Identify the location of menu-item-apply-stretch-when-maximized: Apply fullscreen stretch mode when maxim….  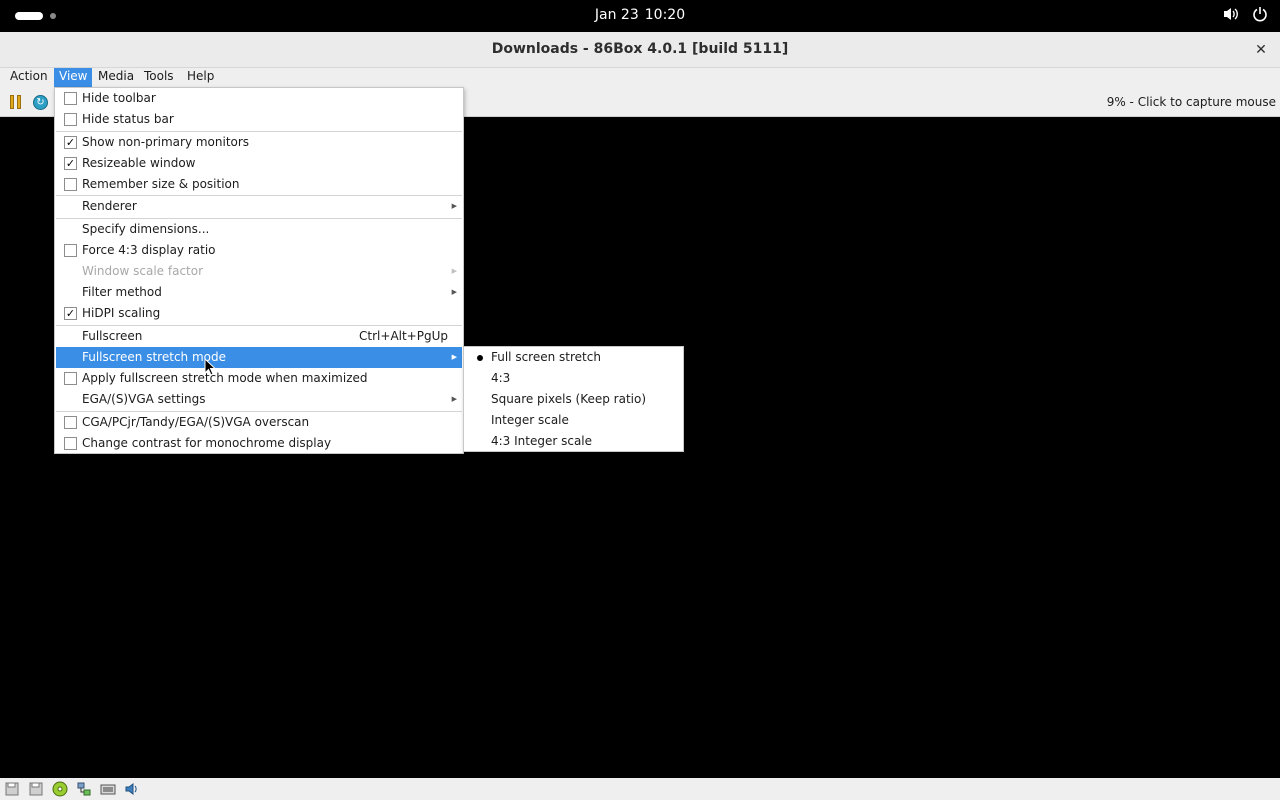
(259, 378).